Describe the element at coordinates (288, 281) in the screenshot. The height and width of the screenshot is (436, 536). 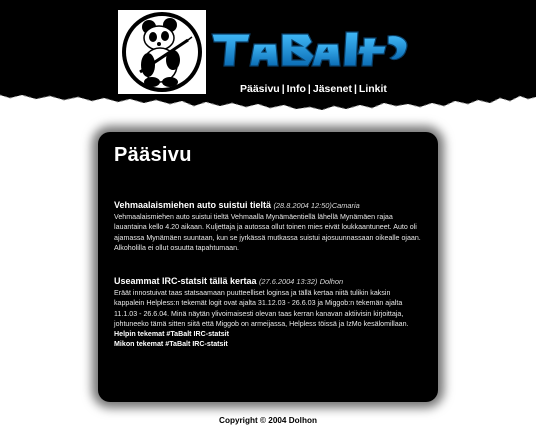
I see `post-date: (27.6.2004 13:32)` at that location.